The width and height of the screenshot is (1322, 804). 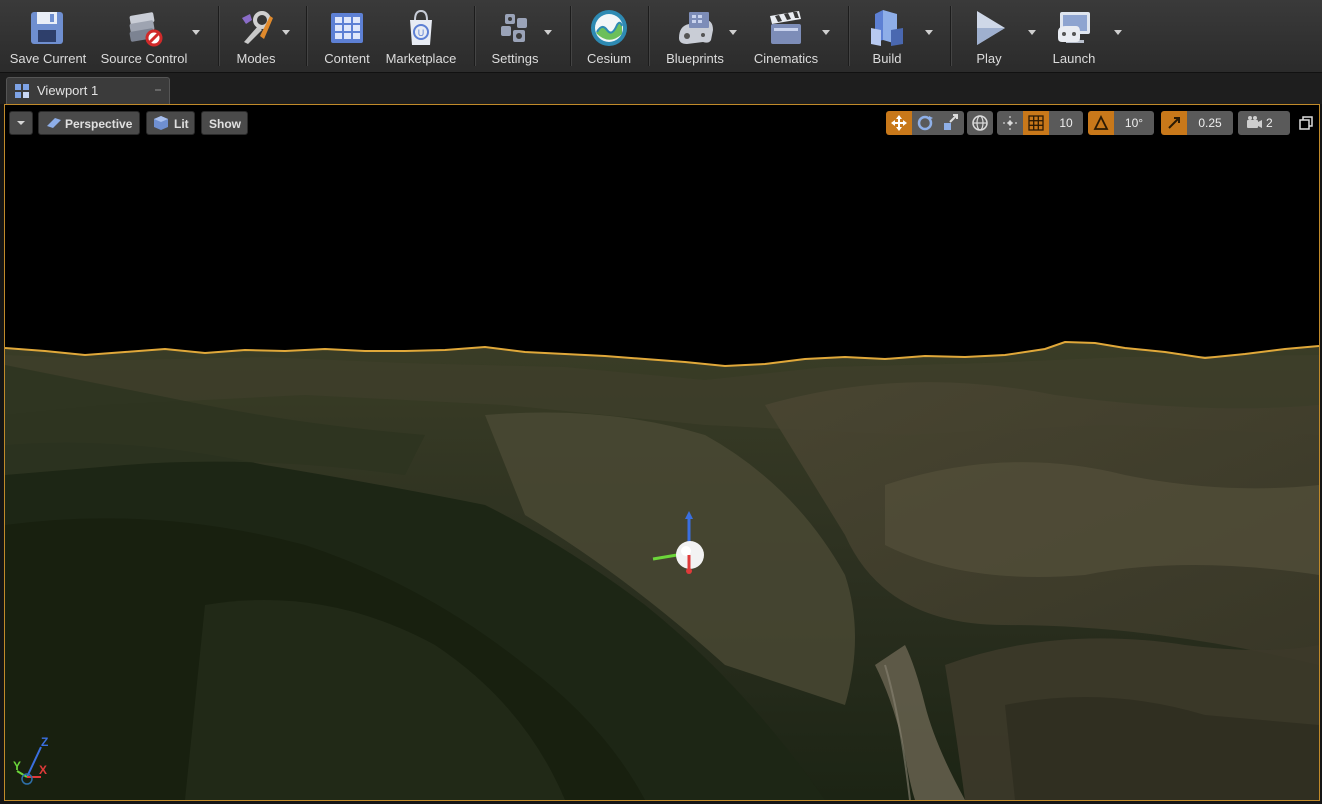 What do you see at coordinates (609, 28) in the screenshot?
I see `cesium-icon` at bounding box center [609, 28].